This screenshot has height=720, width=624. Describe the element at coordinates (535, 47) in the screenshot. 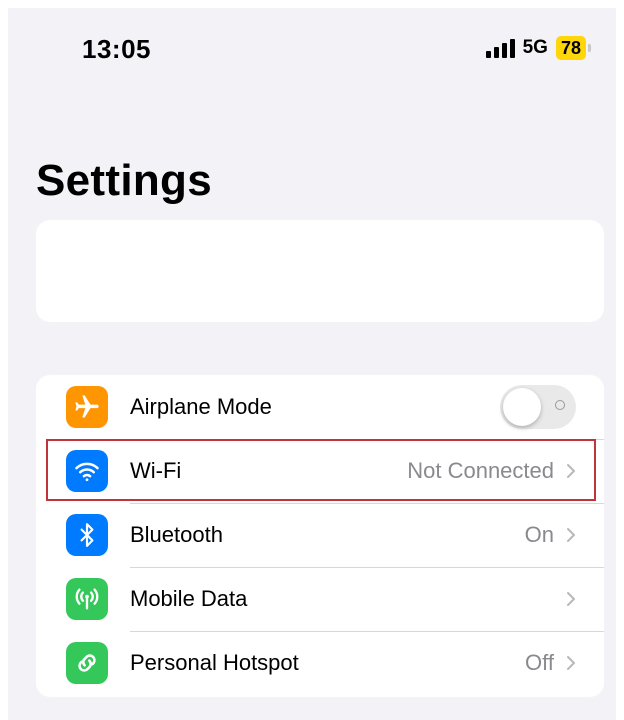

I see `network-type: 5G` at that location.